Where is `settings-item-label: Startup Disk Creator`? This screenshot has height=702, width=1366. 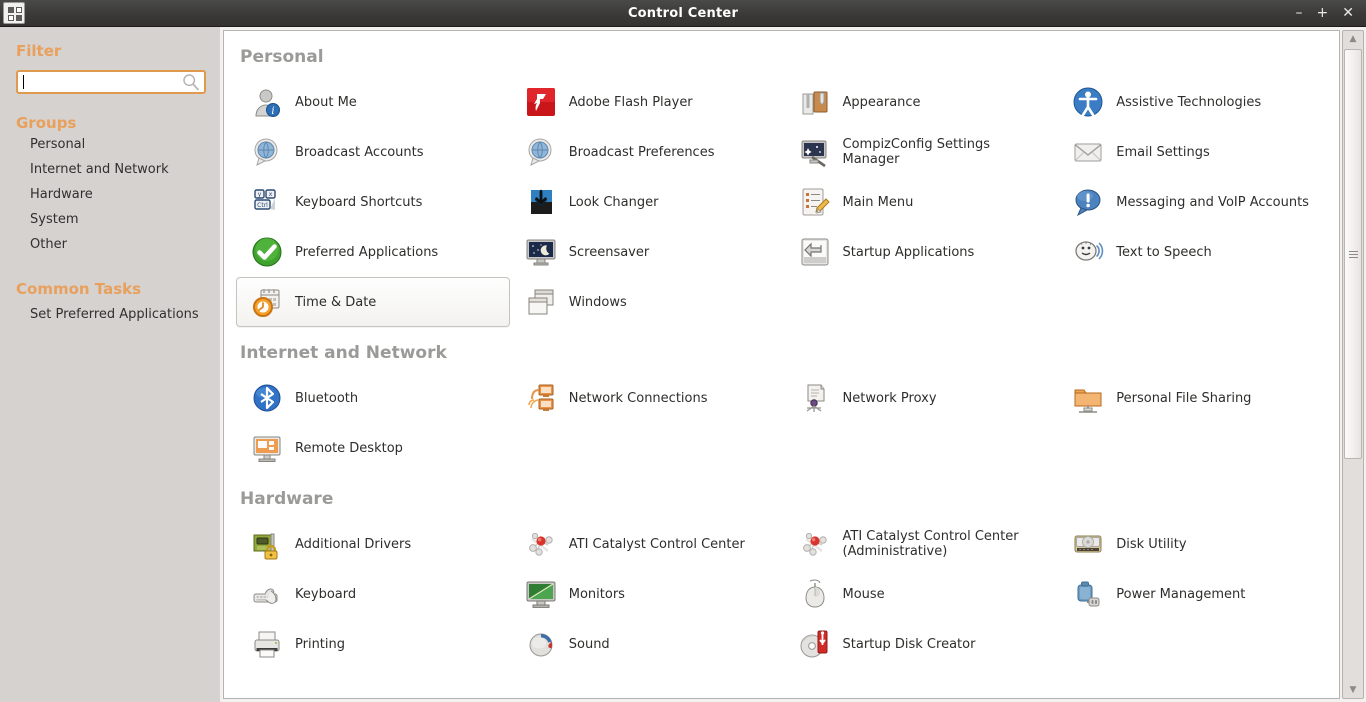 settings-item-label: Startup Disk Creator is located at coordinates (909, 644).